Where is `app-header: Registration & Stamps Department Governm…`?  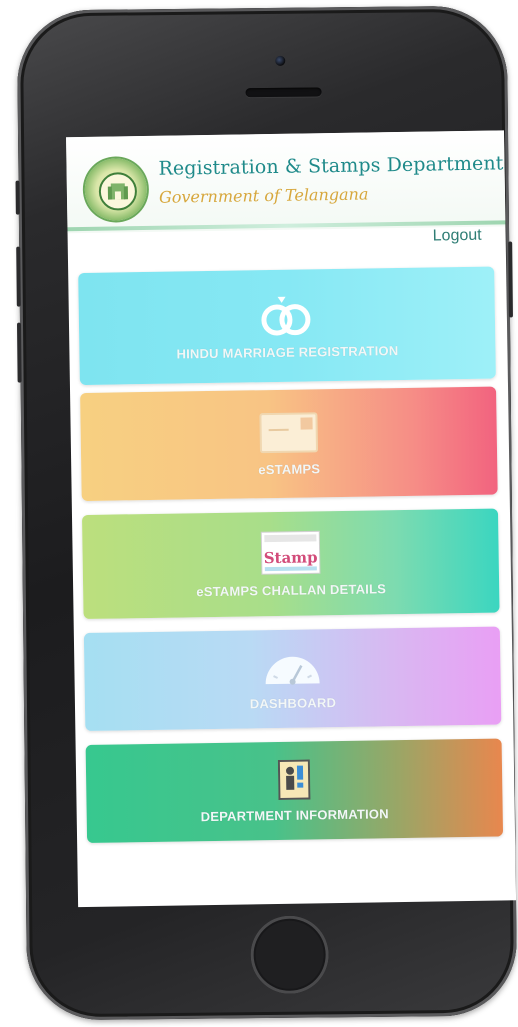 app-header: Registration & Stamps Department Governm… is located at coordinates (286, 182).